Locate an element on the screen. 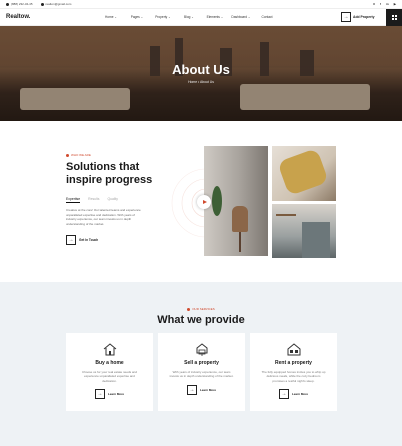  rent-house-icon is located at coordinates (293, 349).